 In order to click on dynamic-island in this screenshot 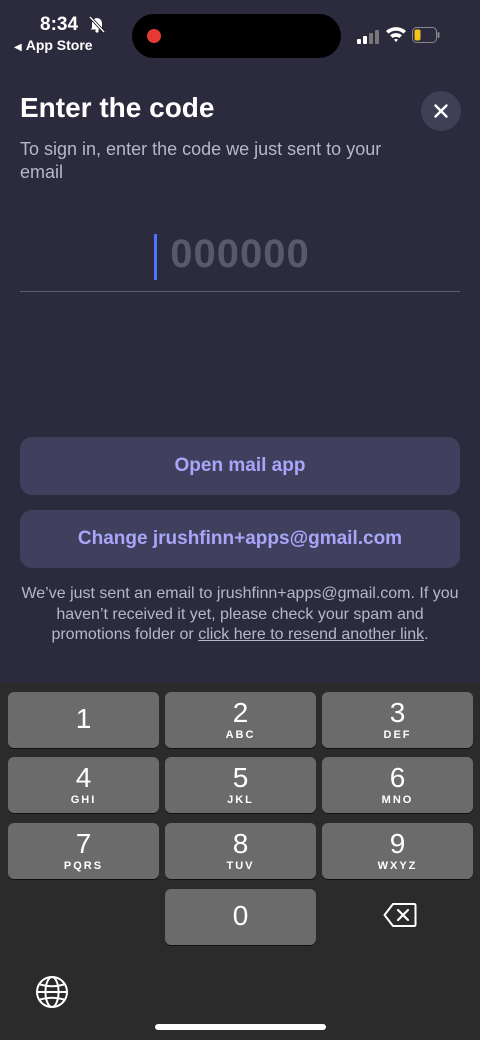, I will do `click(236, 36)`.